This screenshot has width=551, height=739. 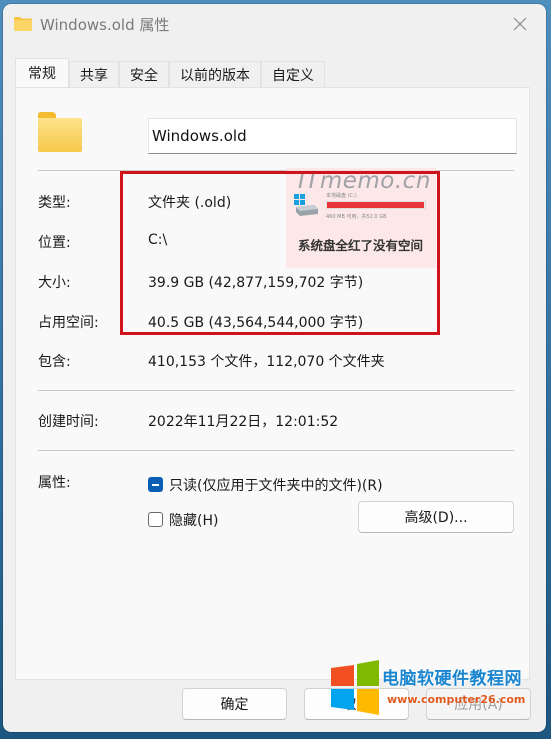 What do you see at coordinates (193, 520) in the screenshot?
I see `hidden-label: 隐藏(H)` at bounding box center [193, 520].